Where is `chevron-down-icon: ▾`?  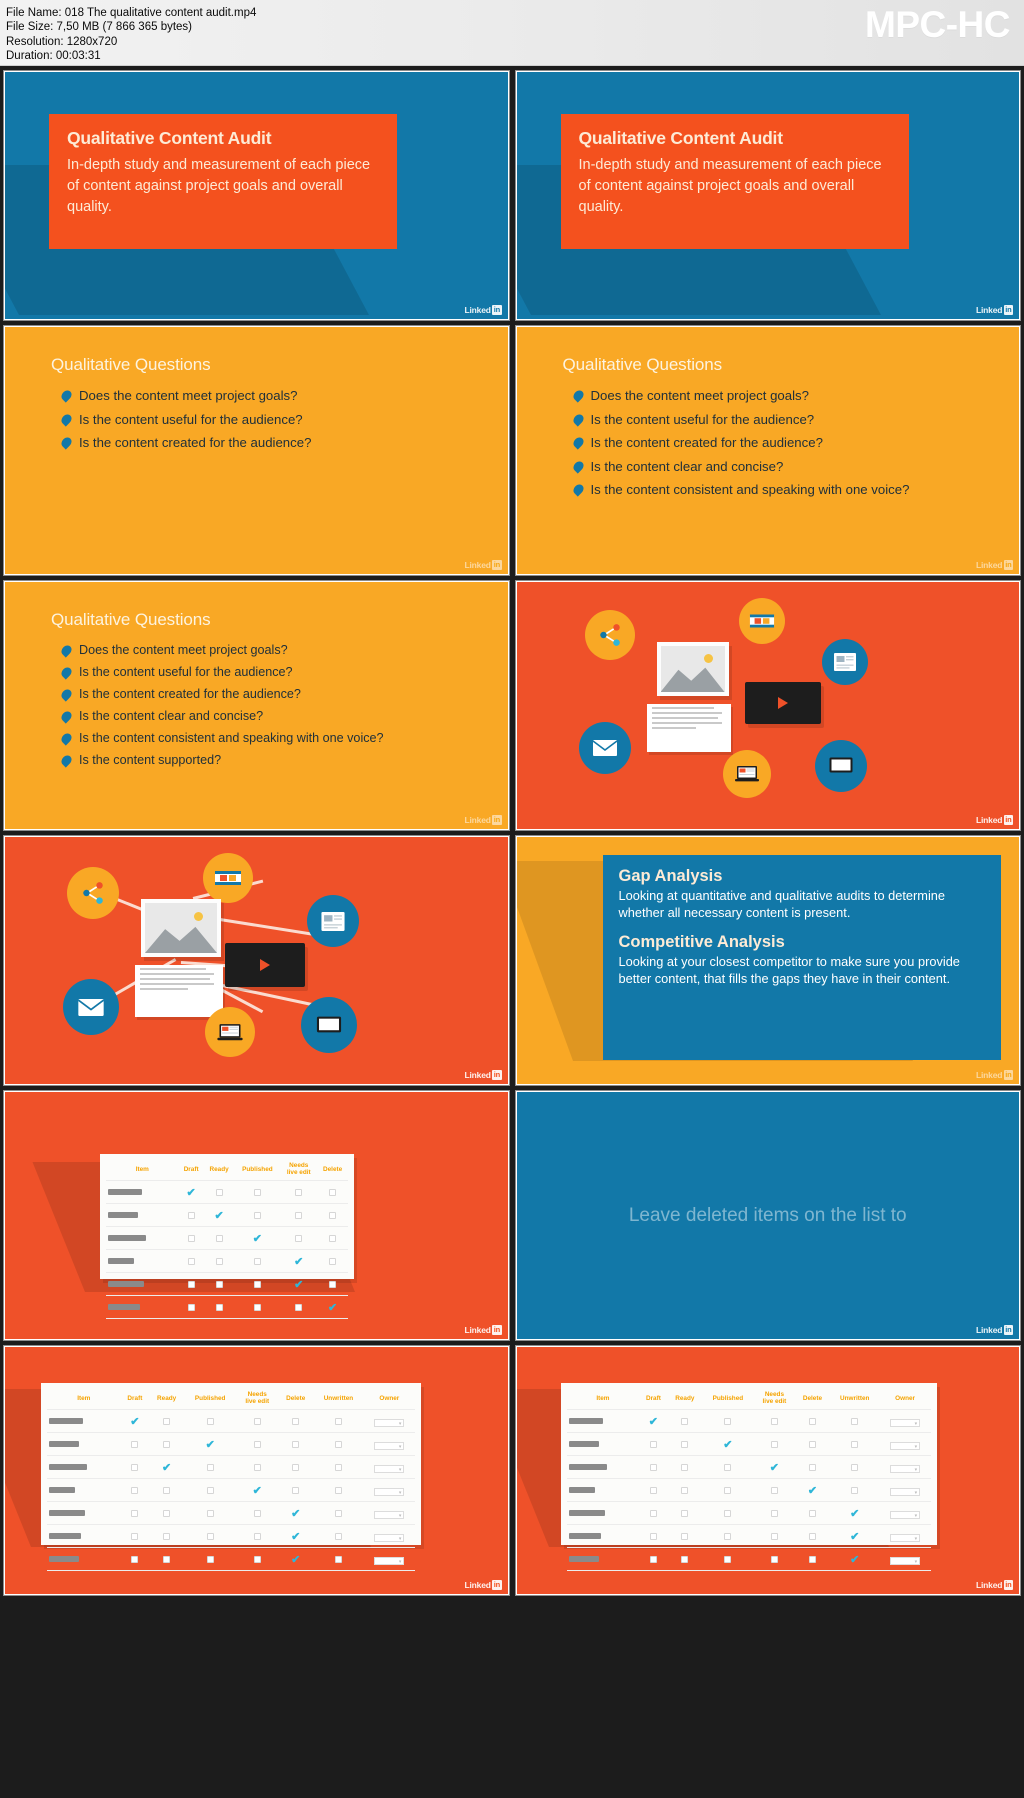 chevron-down-icon: ▾ is located at coordinates (389, 1561).